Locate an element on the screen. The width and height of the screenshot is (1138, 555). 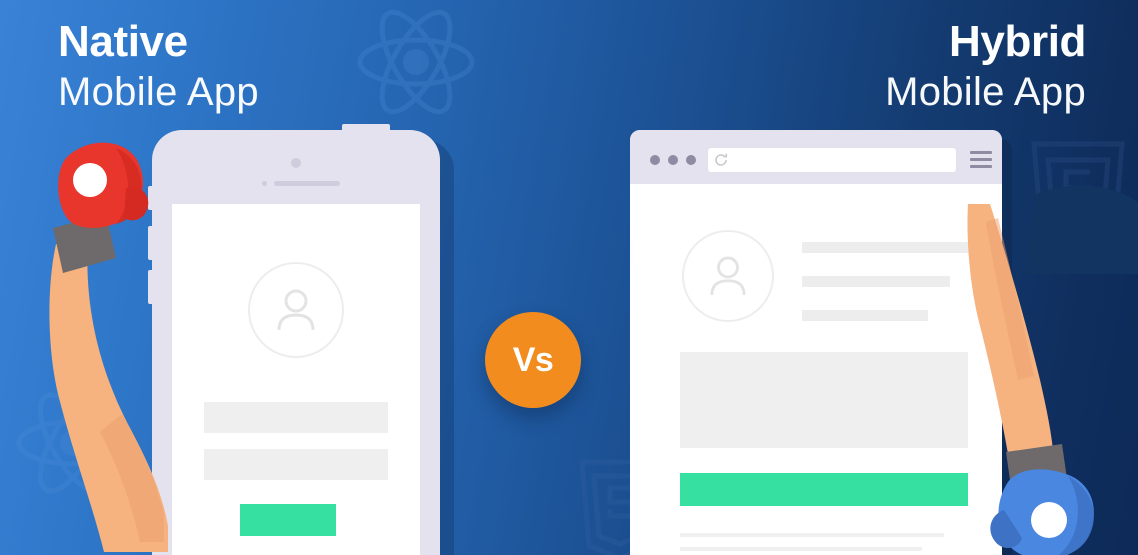
left-title-strong: Native is located at coordinates (123, 41).